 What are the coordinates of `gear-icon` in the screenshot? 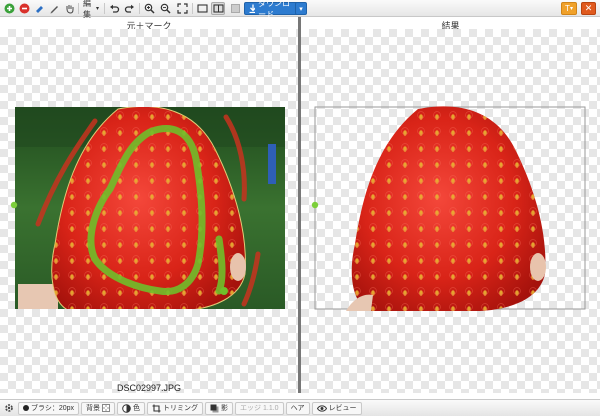 It's located at (9, 408).